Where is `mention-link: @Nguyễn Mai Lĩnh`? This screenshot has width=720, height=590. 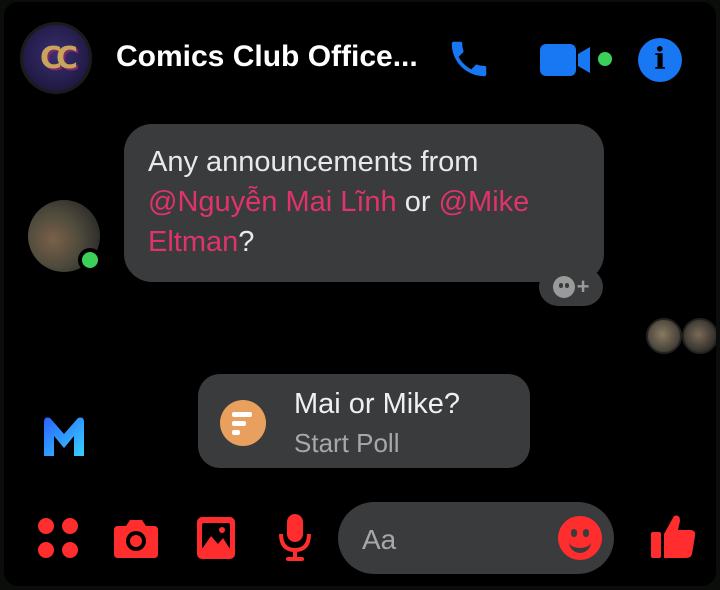 mention-link: @Nguyễn Mai Lĩnh is located at coordinates (272, 202).